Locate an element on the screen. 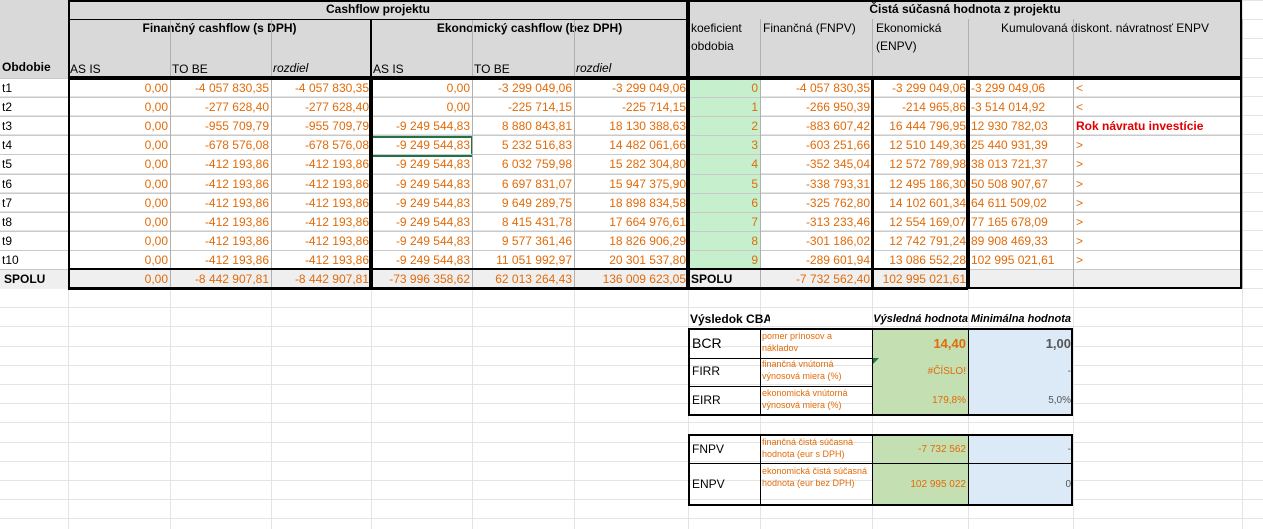 The image size is (1263, 529). cashflow-cell-eb: 11 051 992,97 is located at coordinates (523, 260).